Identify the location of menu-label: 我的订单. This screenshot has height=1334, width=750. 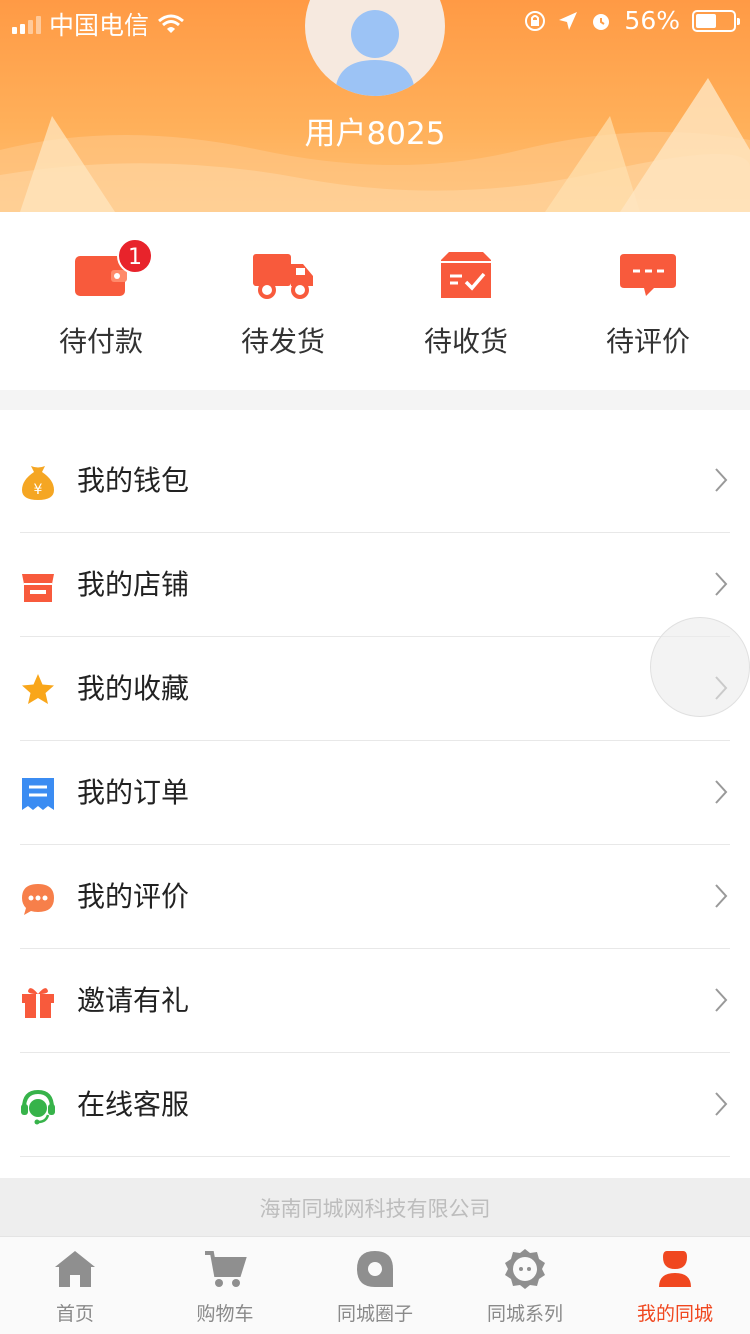
(133, 792).